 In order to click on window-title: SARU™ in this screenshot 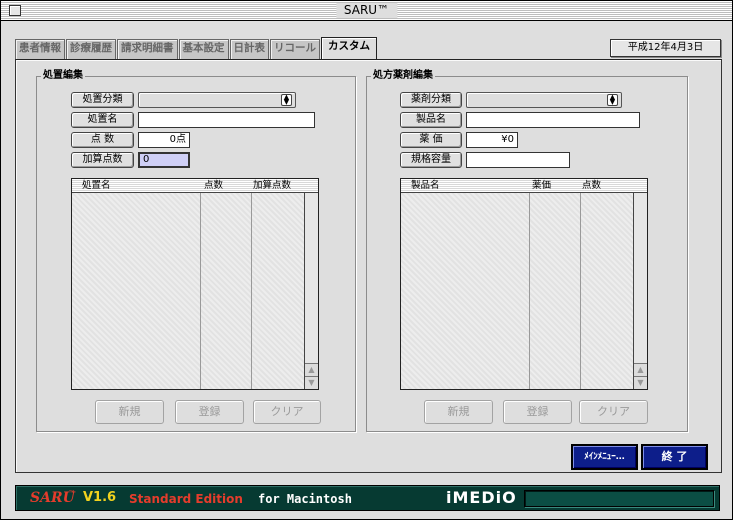, I will do `click(366, 10)`.